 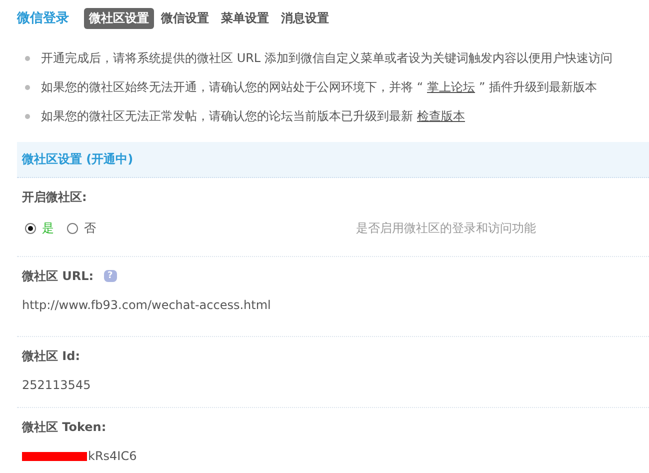 I want to click on tab: 菜单设置, so click(x=245, y=18).